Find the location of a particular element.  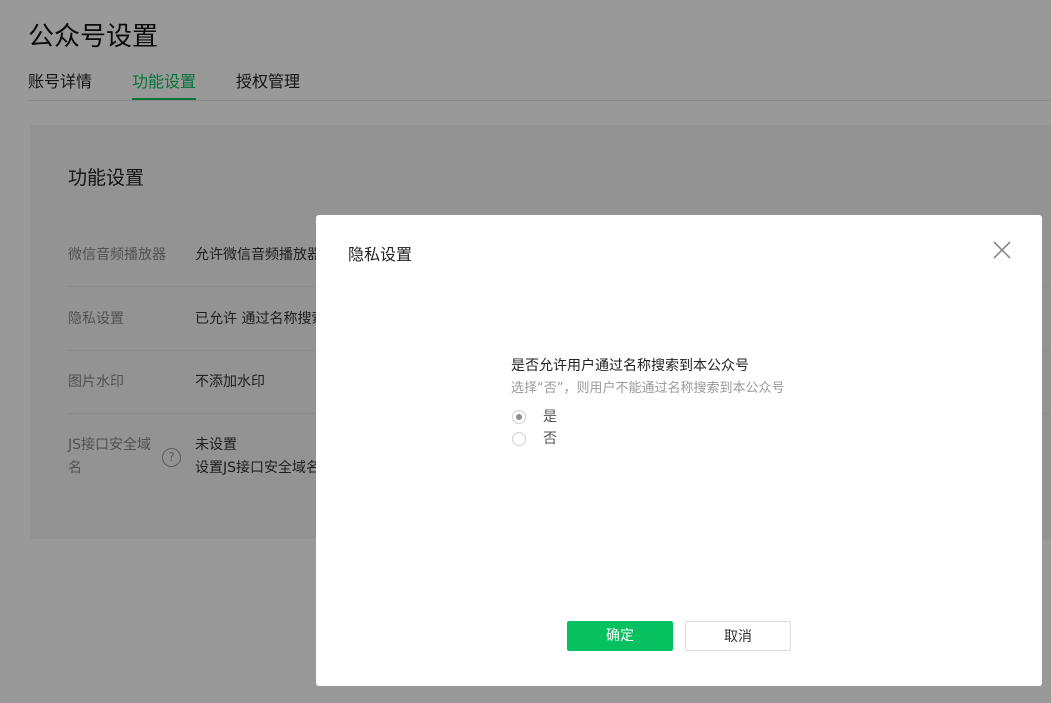

radio-label: 否 is located at coordinates (550, 439).